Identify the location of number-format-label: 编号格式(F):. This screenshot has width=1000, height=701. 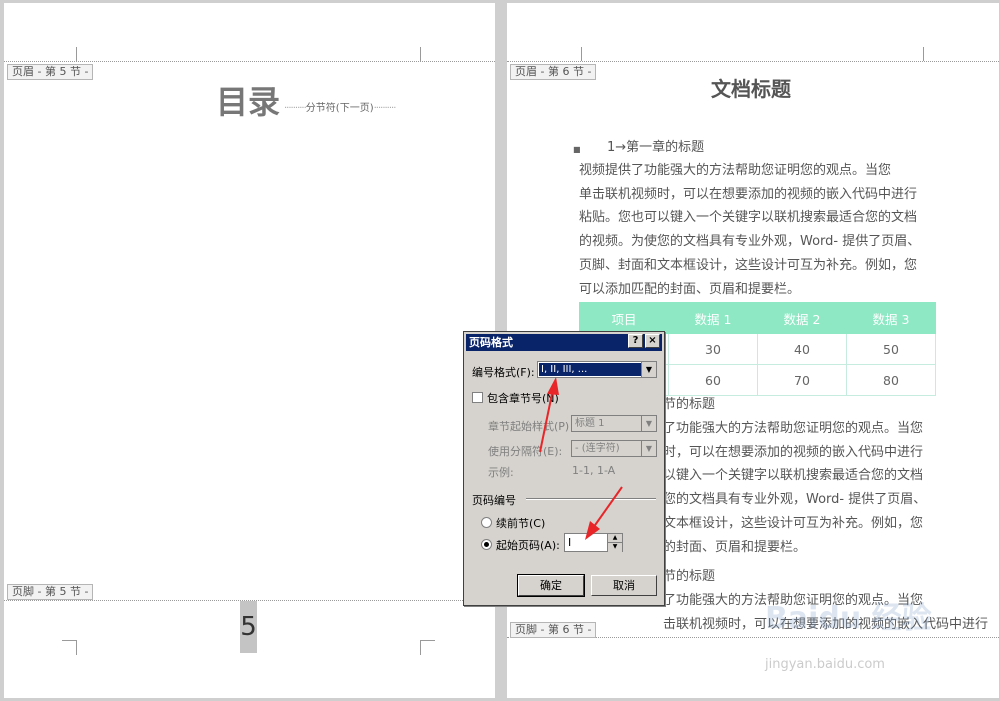
(503, 372).